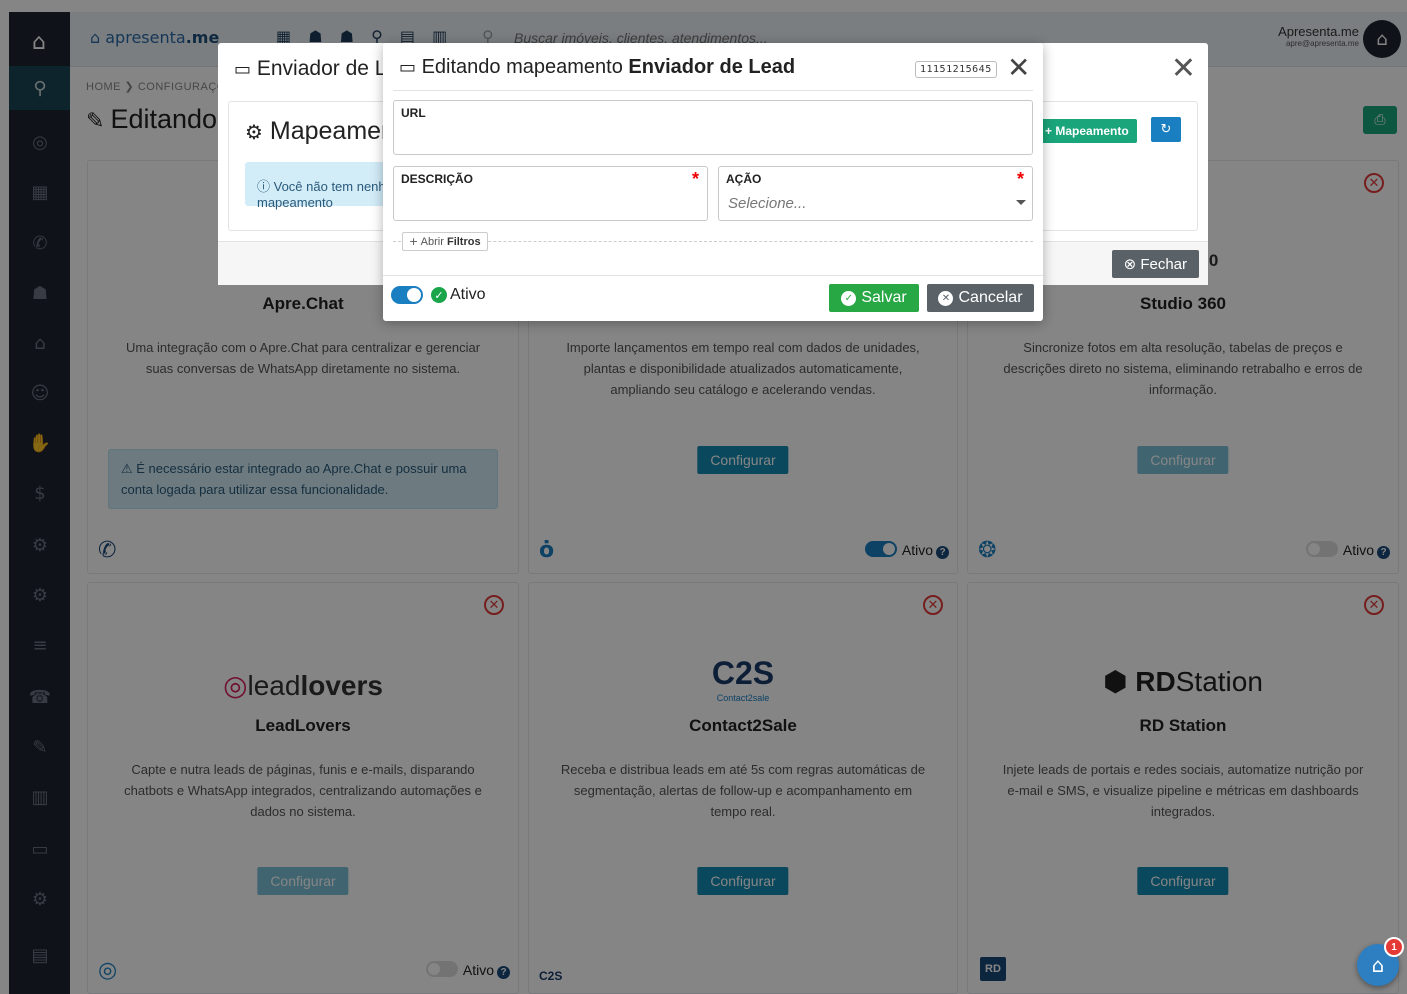 The image size is (1407, 994). Describe the element at coordinates (463, 242) in the screenshot. I see `filter-bold: Filtros` at that location.